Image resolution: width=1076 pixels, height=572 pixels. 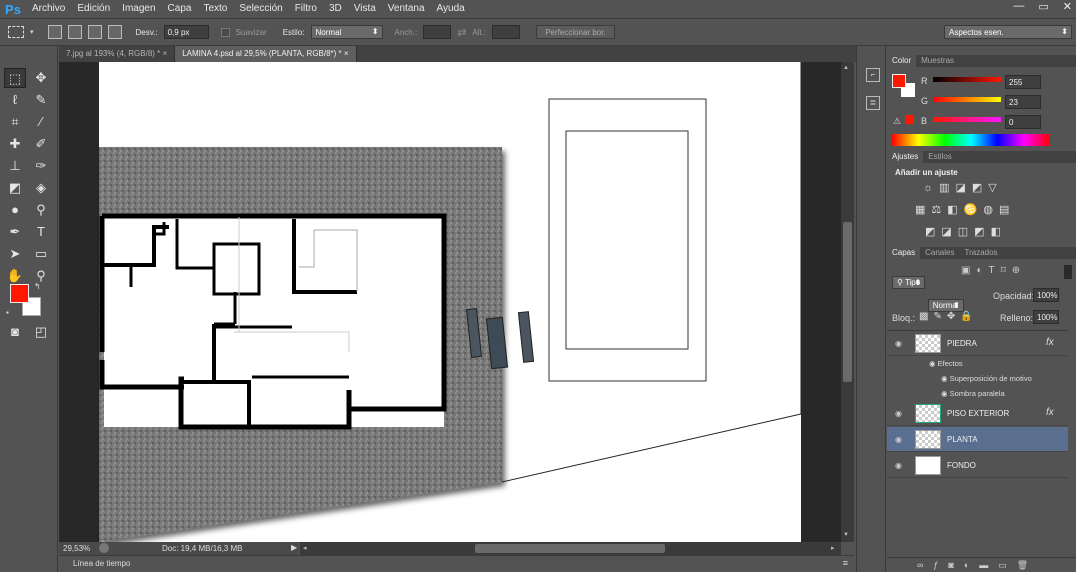 I want to click on move-icon: ✥, so click(x=41, y=78).